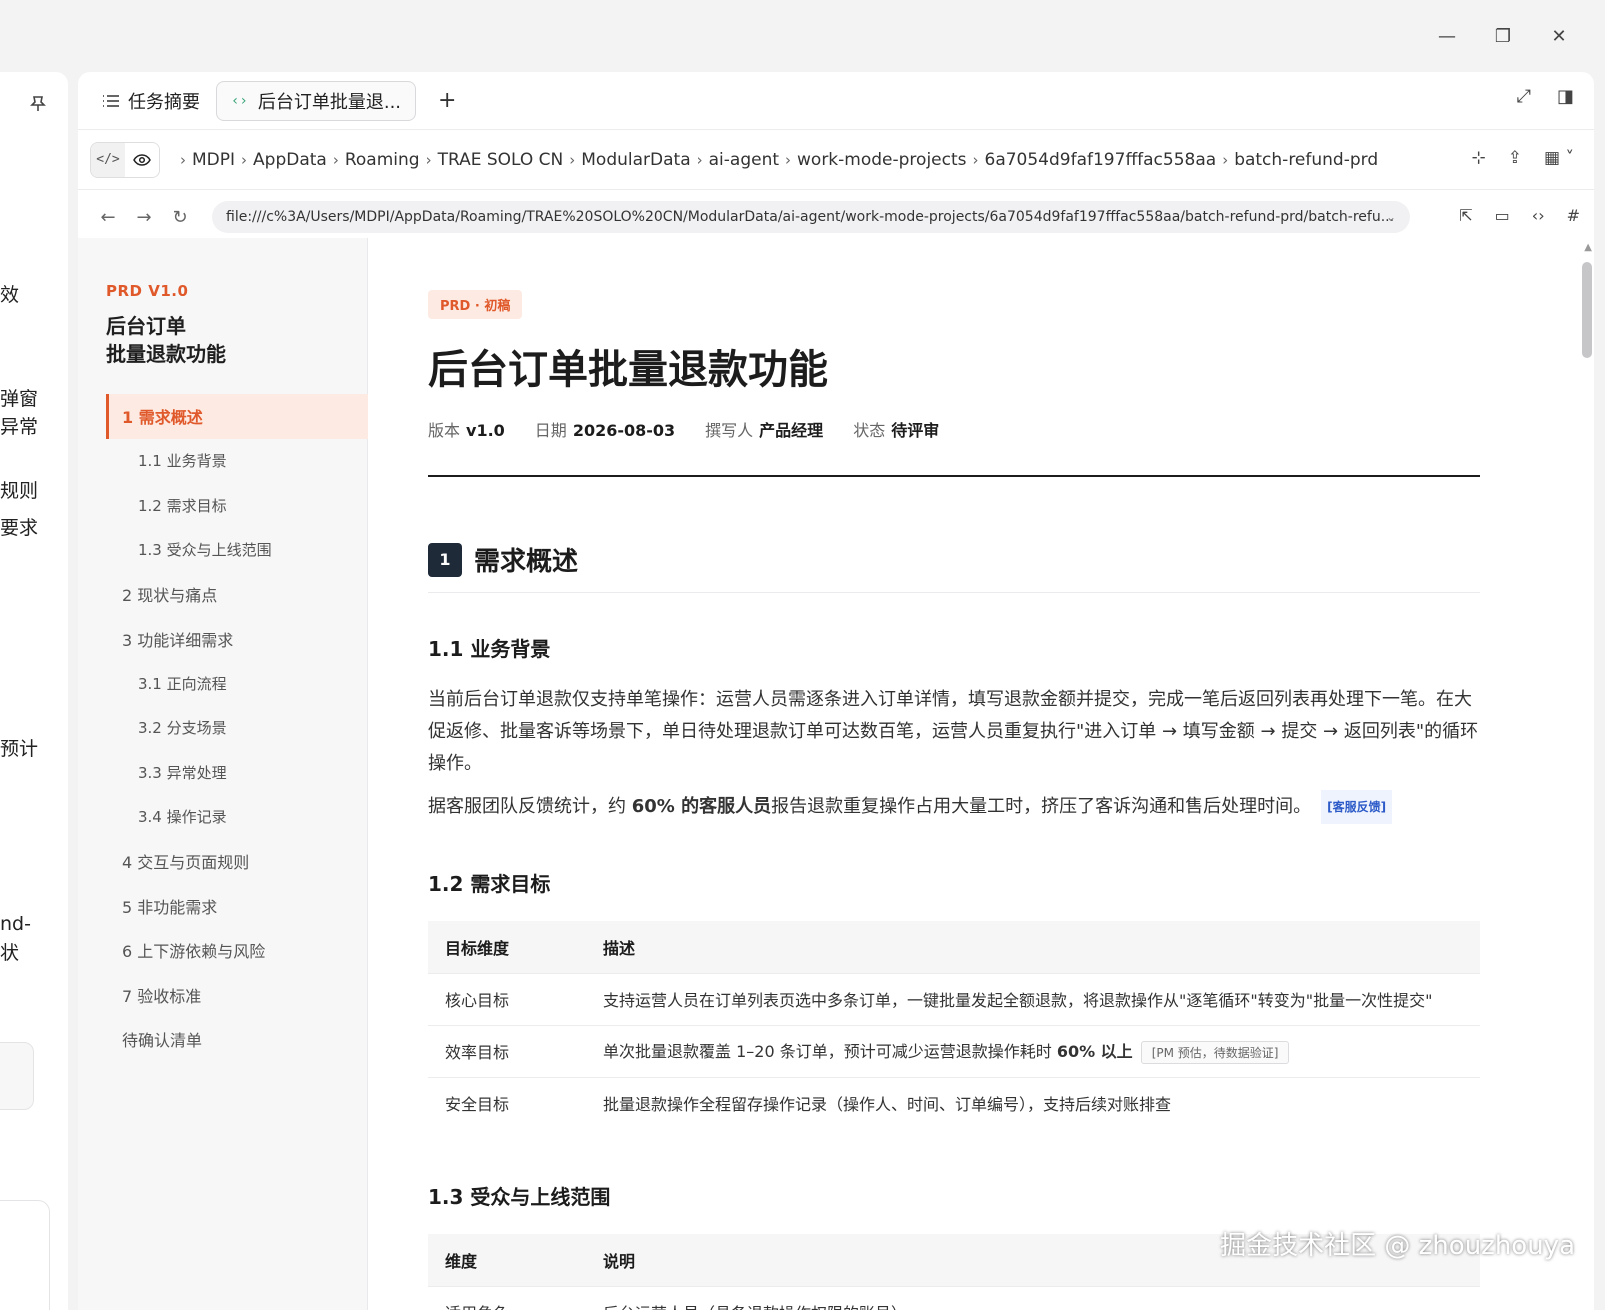  I want to click on toc-title-line: 后台订单, so click(146, 326).